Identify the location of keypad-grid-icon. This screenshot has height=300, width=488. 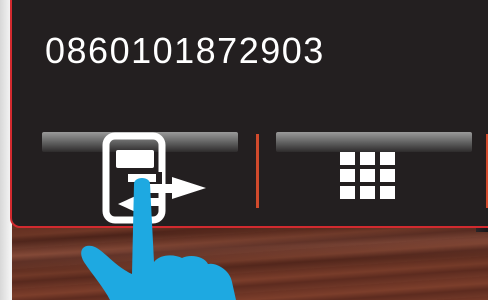
(367, 175).